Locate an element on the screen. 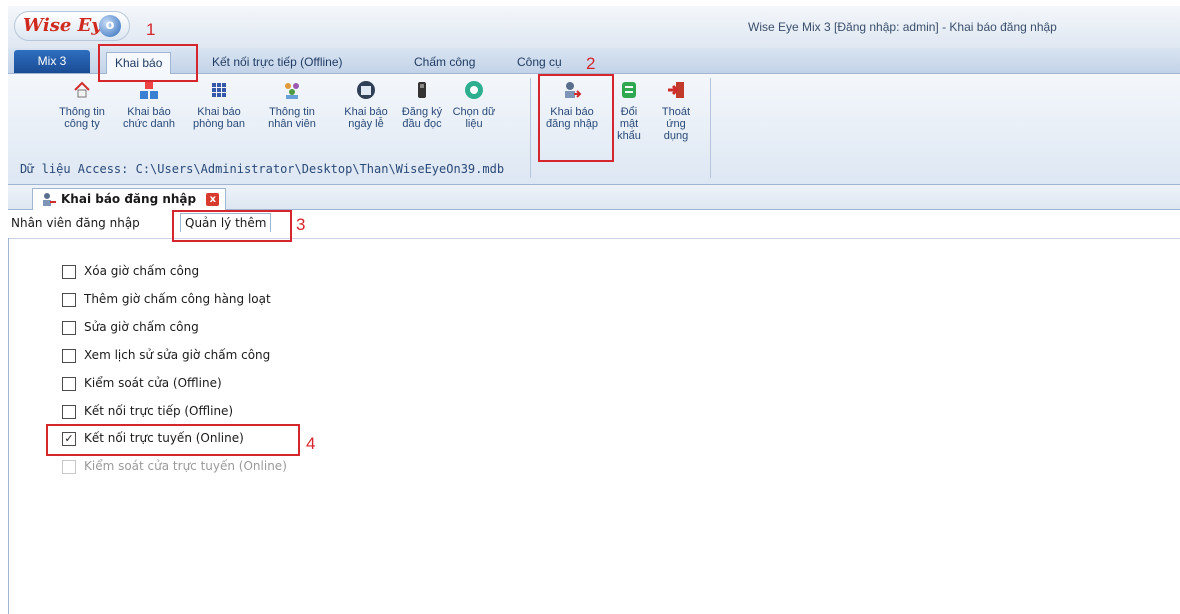 The image size is (1180, 614). thoat-ung-dung-button: Thoát ứng dụng is located at coordinates (676, 111).